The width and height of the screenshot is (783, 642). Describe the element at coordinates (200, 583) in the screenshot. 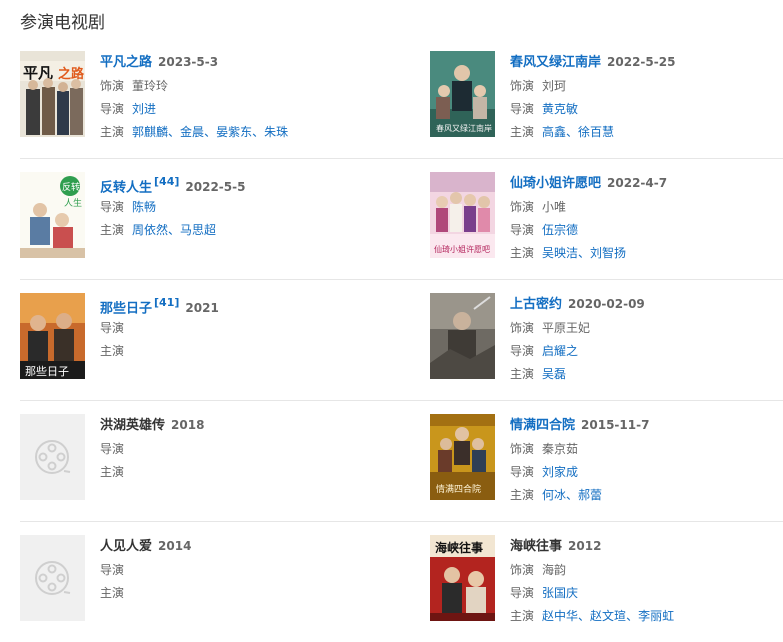

I see `tv-series-item: 人见人爱 2014 导演 主演` at that location.